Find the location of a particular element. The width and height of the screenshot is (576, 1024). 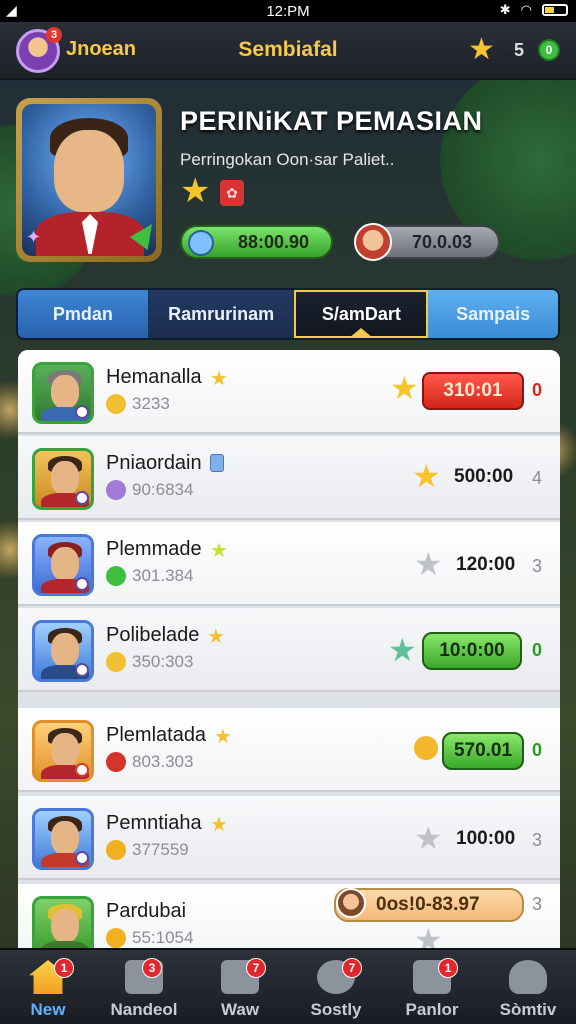

leaderboard-row: Pemntiaha ★ 377559 ★ 100:00 3 is located at coordinates (289, 838).